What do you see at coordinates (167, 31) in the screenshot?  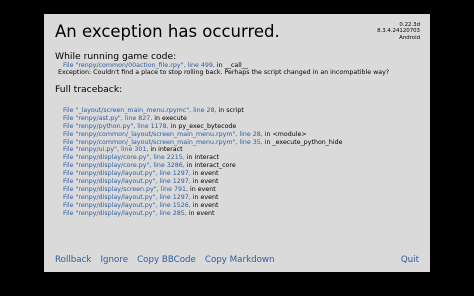 I see `page-title: An exception has occurred.` at bounding box center [167, 31].